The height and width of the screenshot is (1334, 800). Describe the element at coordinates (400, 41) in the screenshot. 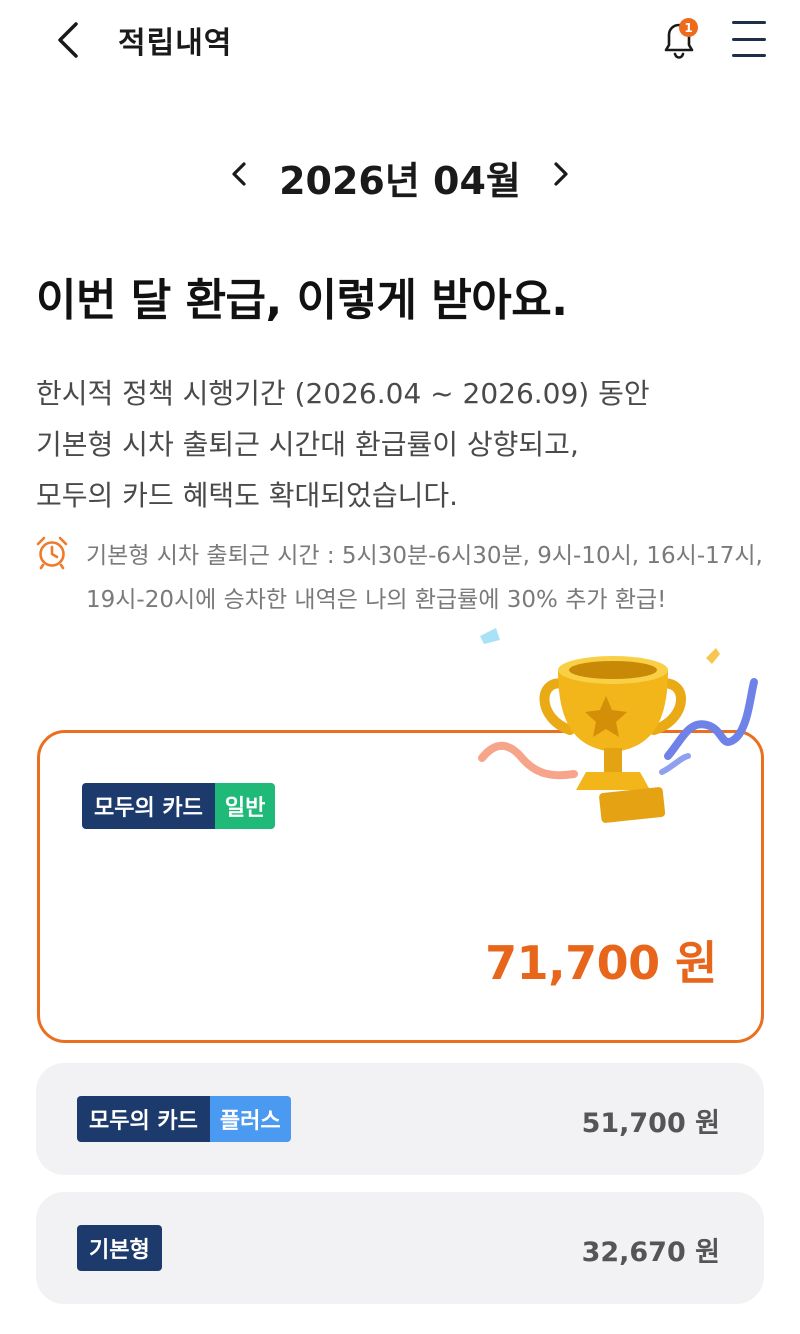

I see `app-header: 적립내역 1` at that location.